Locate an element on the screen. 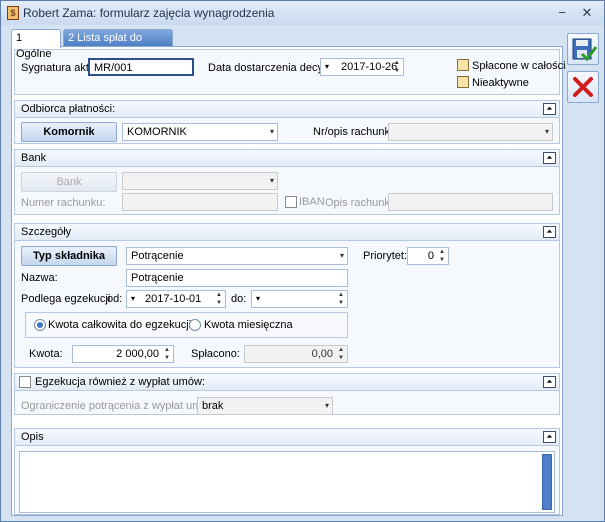 The image size is (605, 522). save-button is located at coordinates (583, 49).